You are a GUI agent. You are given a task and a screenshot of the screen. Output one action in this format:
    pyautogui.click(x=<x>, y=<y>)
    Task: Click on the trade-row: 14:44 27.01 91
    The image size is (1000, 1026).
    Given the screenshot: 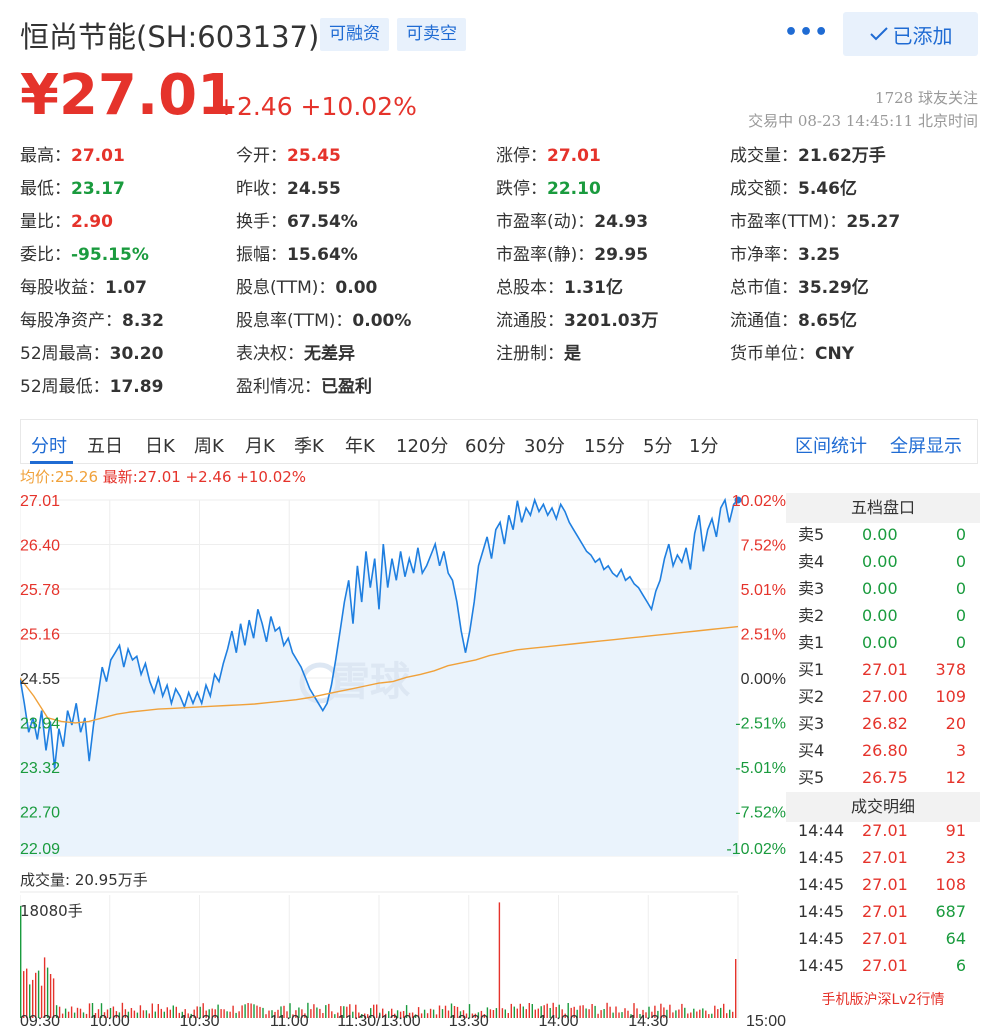 What is the action you would take?
    pyautogui.click(x=883, y=830)
    